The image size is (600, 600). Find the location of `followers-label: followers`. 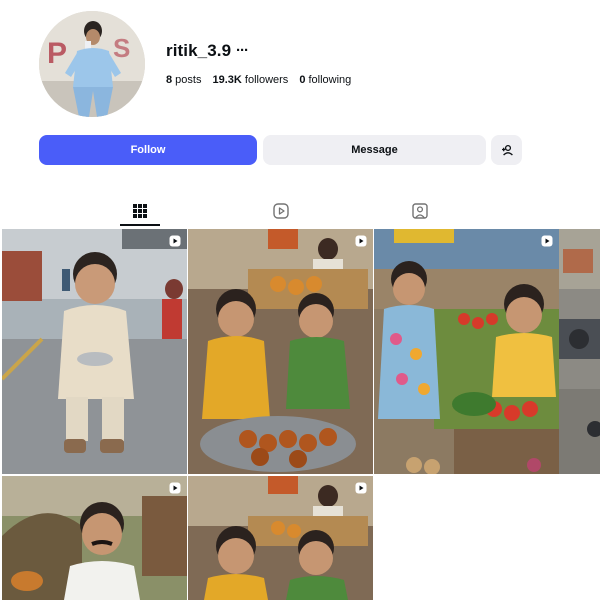

followers-label: followers is located at coordinates (265, 80).